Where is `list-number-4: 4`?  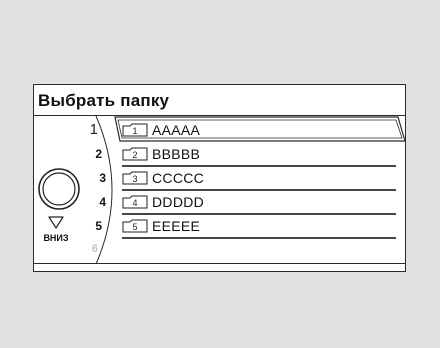 list-number-4: 4 is located at coordinates (102, 202).